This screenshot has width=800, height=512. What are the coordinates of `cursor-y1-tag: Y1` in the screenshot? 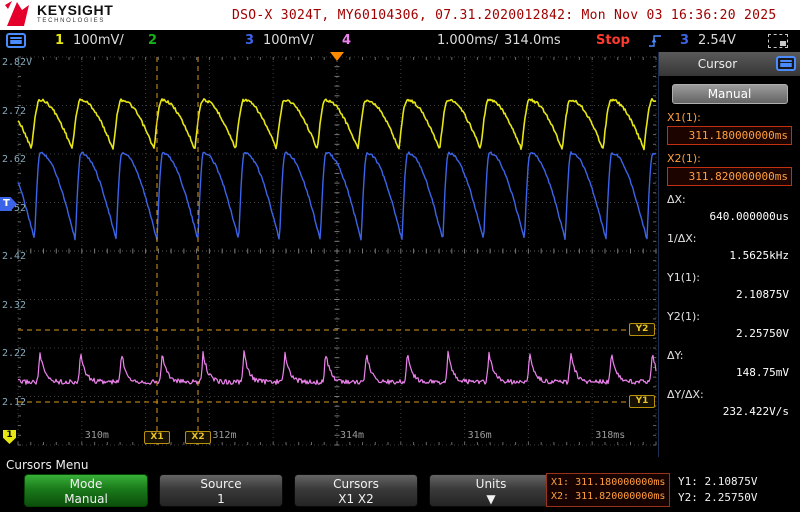 It's located at (642, 401).